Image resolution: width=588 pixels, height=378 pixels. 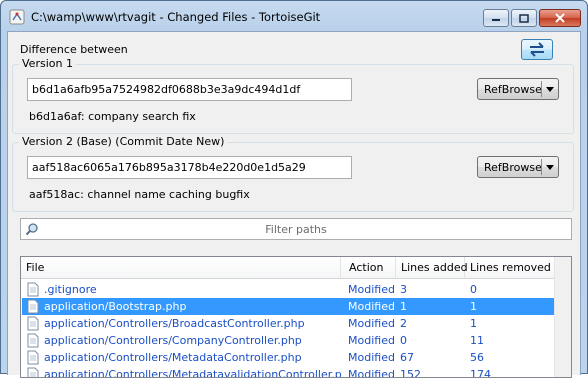 What do you see at coordinates (47, 63) in the screenshot?
I see `version1-group-title: Version 1` at bounding box center [47, 63].